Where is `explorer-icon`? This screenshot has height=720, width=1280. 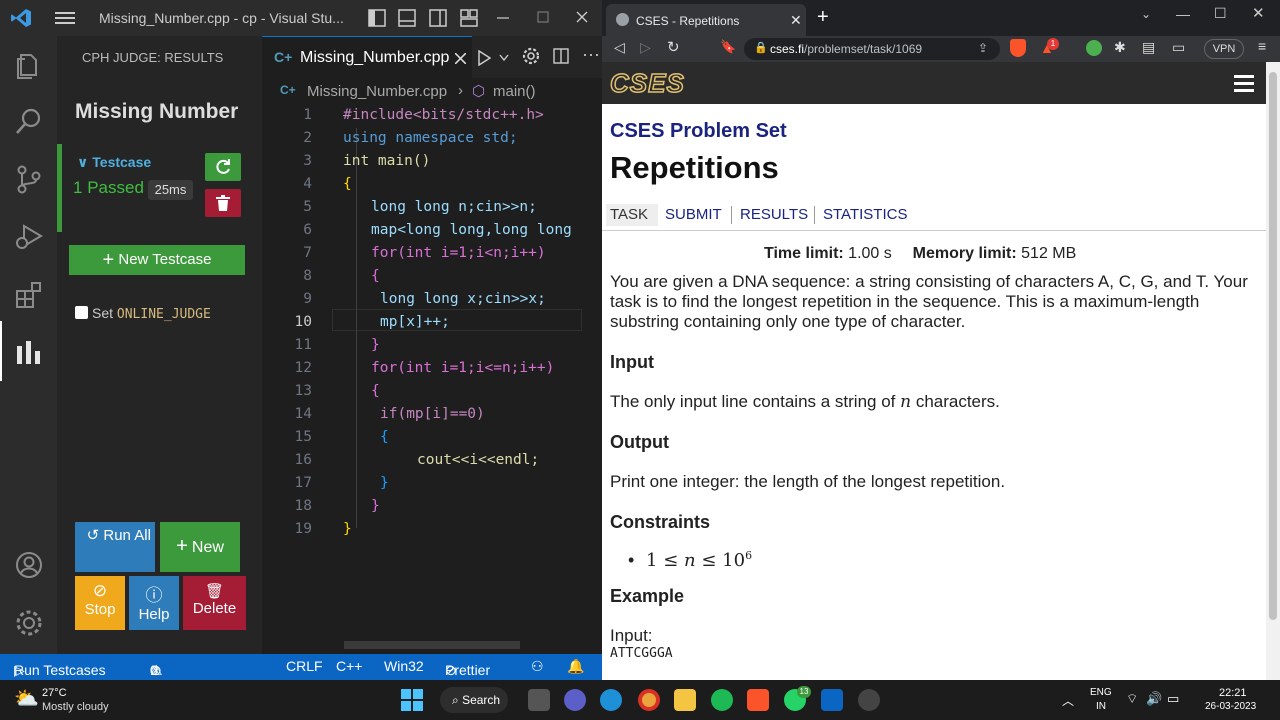 explorer-icon is located at coordinates (29, 65).